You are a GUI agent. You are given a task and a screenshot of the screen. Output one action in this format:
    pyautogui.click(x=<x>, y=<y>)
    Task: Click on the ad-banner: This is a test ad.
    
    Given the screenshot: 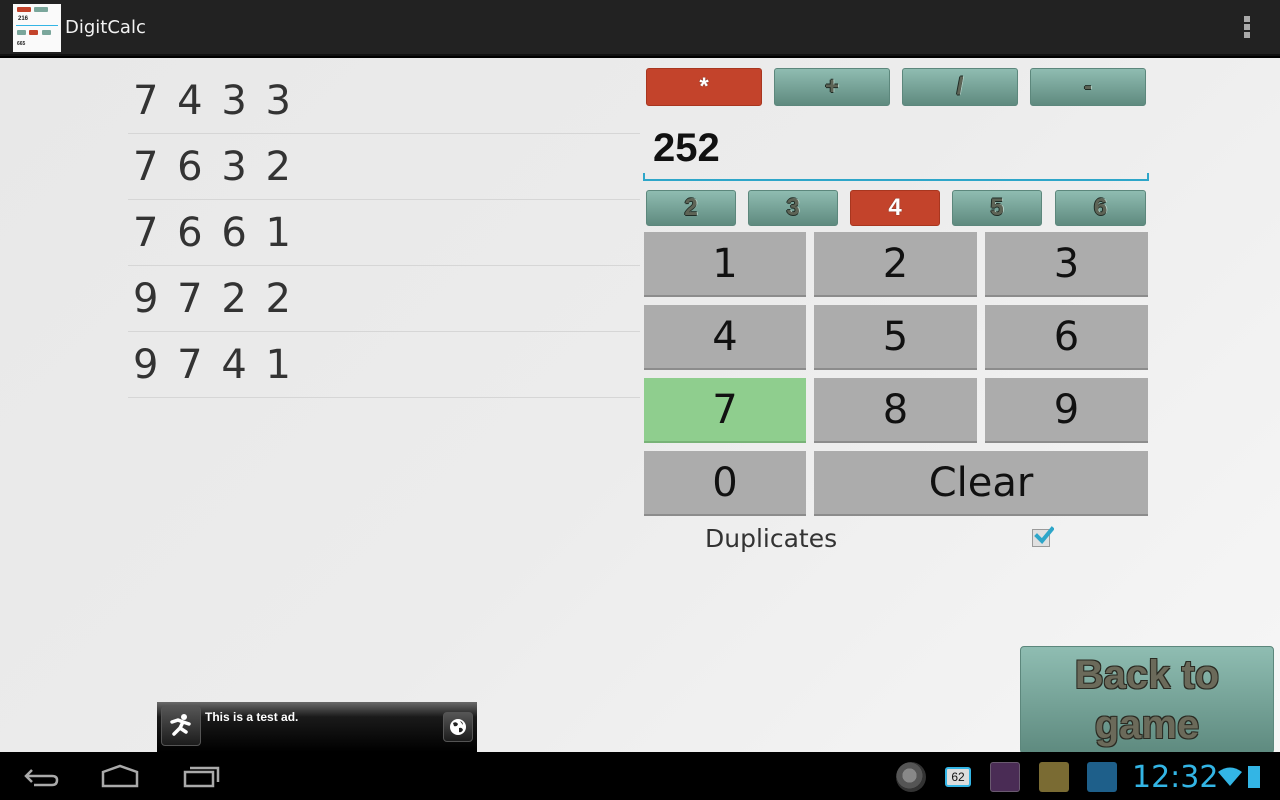 What is the action you would take?
    pyautogui.click(x=317, y=727)
    